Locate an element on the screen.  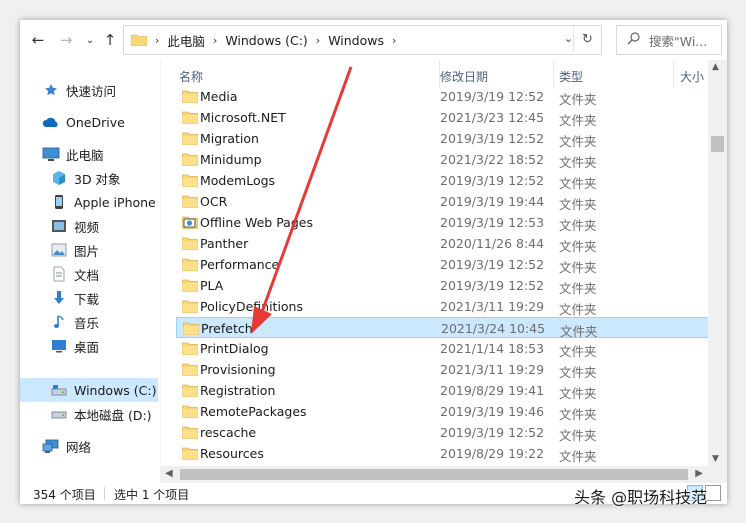
file-row: ModemLogs 2019/3/19 12:52 文件夹 is located at coordinates (443, 180).